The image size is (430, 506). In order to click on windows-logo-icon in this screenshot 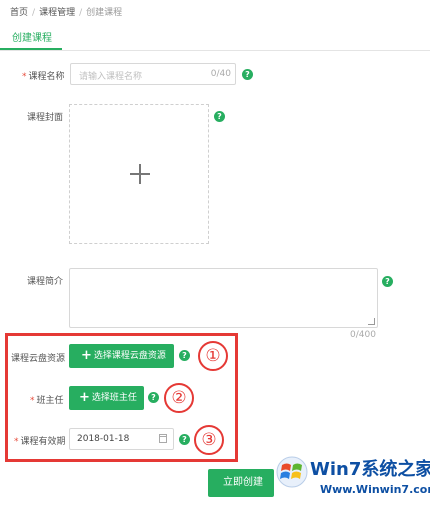, I will do `click(292, 472)`.